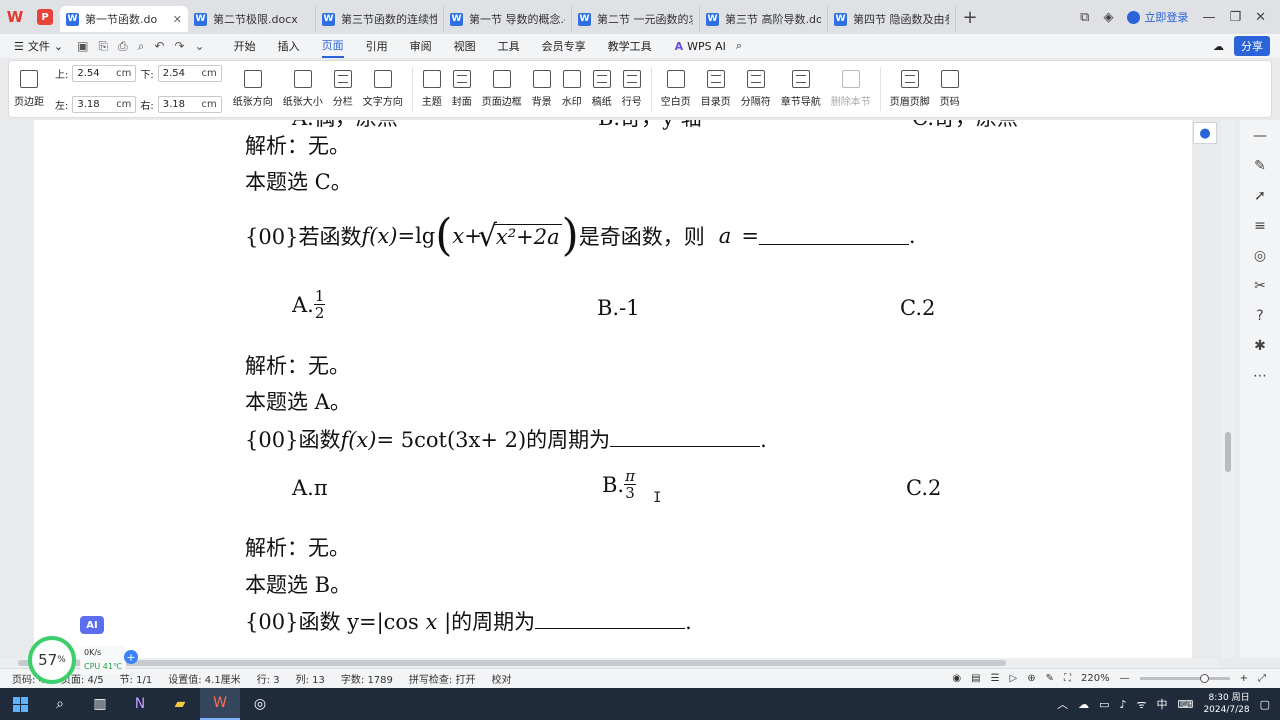  Describe the element at coordinates (1260, 376) in the screenshot. I see `more-icon: ⋯` at that location.